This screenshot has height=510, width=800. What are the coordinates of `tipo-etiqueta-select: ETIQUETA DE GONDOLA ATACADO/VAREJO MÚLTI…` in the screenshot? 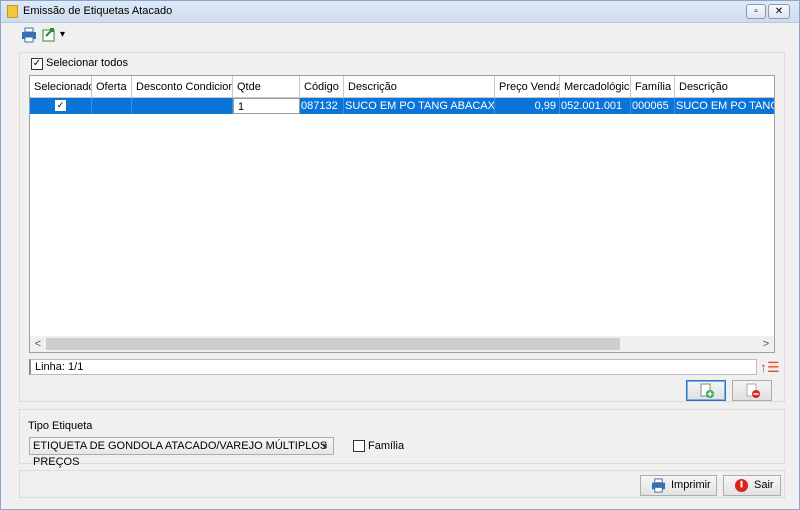 It's located at (181, 452).